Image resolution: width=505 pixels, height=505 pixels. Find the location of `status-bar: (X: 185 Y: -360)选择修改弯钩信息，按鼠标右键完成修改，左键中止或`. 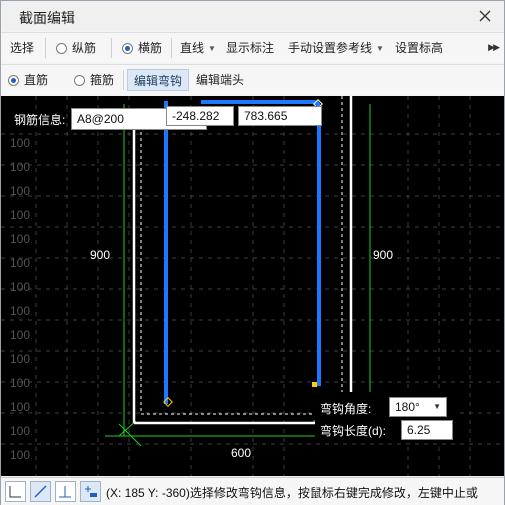

status-bar: (X: 185 Y: -360)选择修改弯钩信息，按鼠标右键完成修改，左键中止或 is located at coordinates (252, 491).